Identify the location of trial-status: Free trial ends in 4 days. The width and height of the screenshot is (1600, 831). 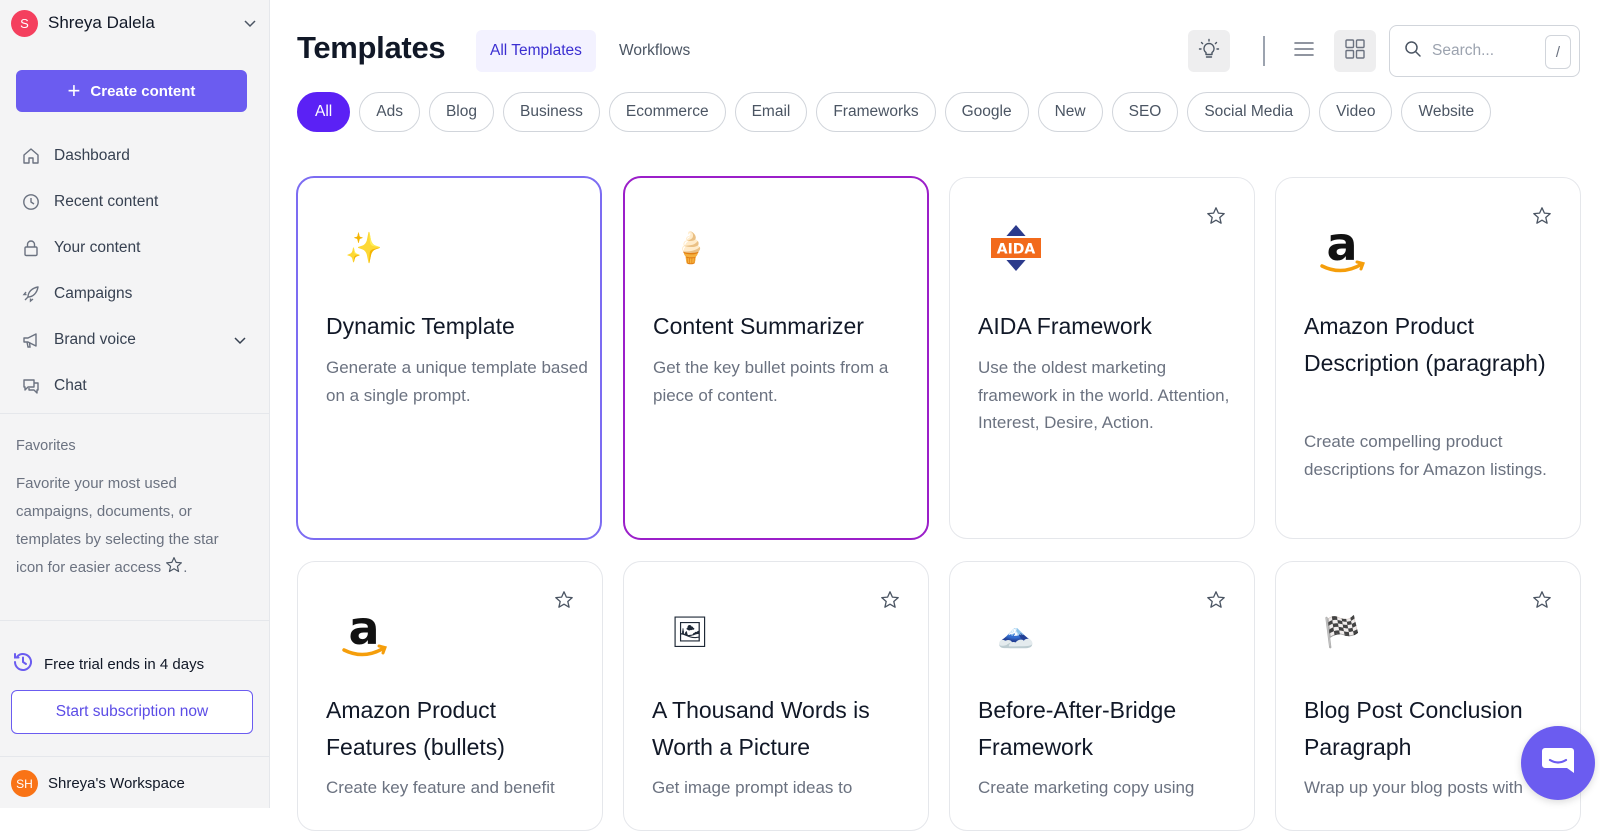
(108, 664).